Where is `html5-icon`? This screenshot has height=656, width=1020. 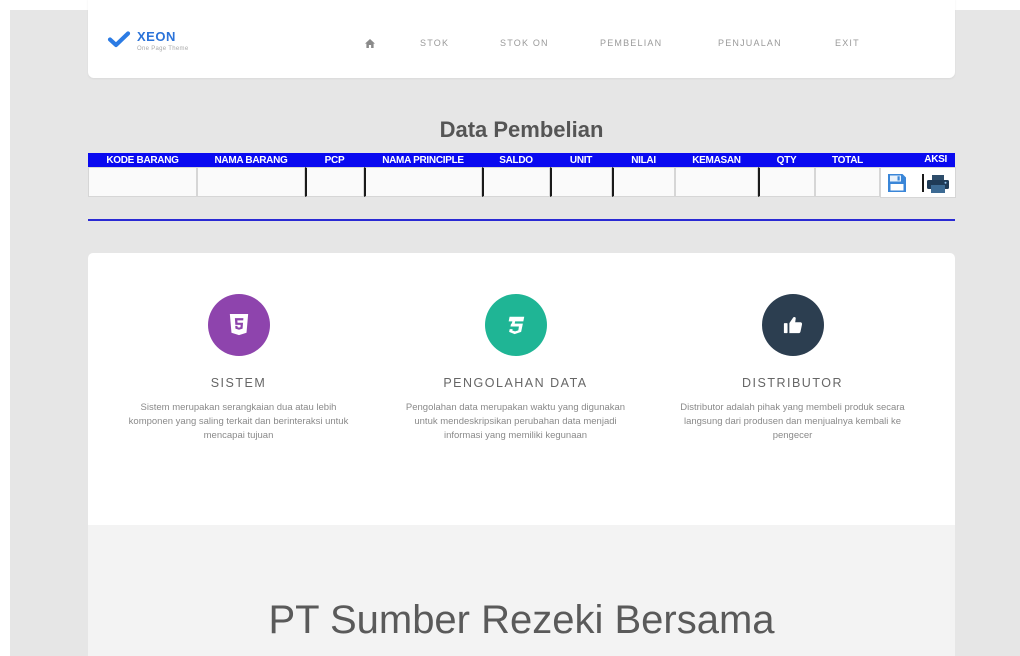 html5-icon is located at coordinates (238, 325).